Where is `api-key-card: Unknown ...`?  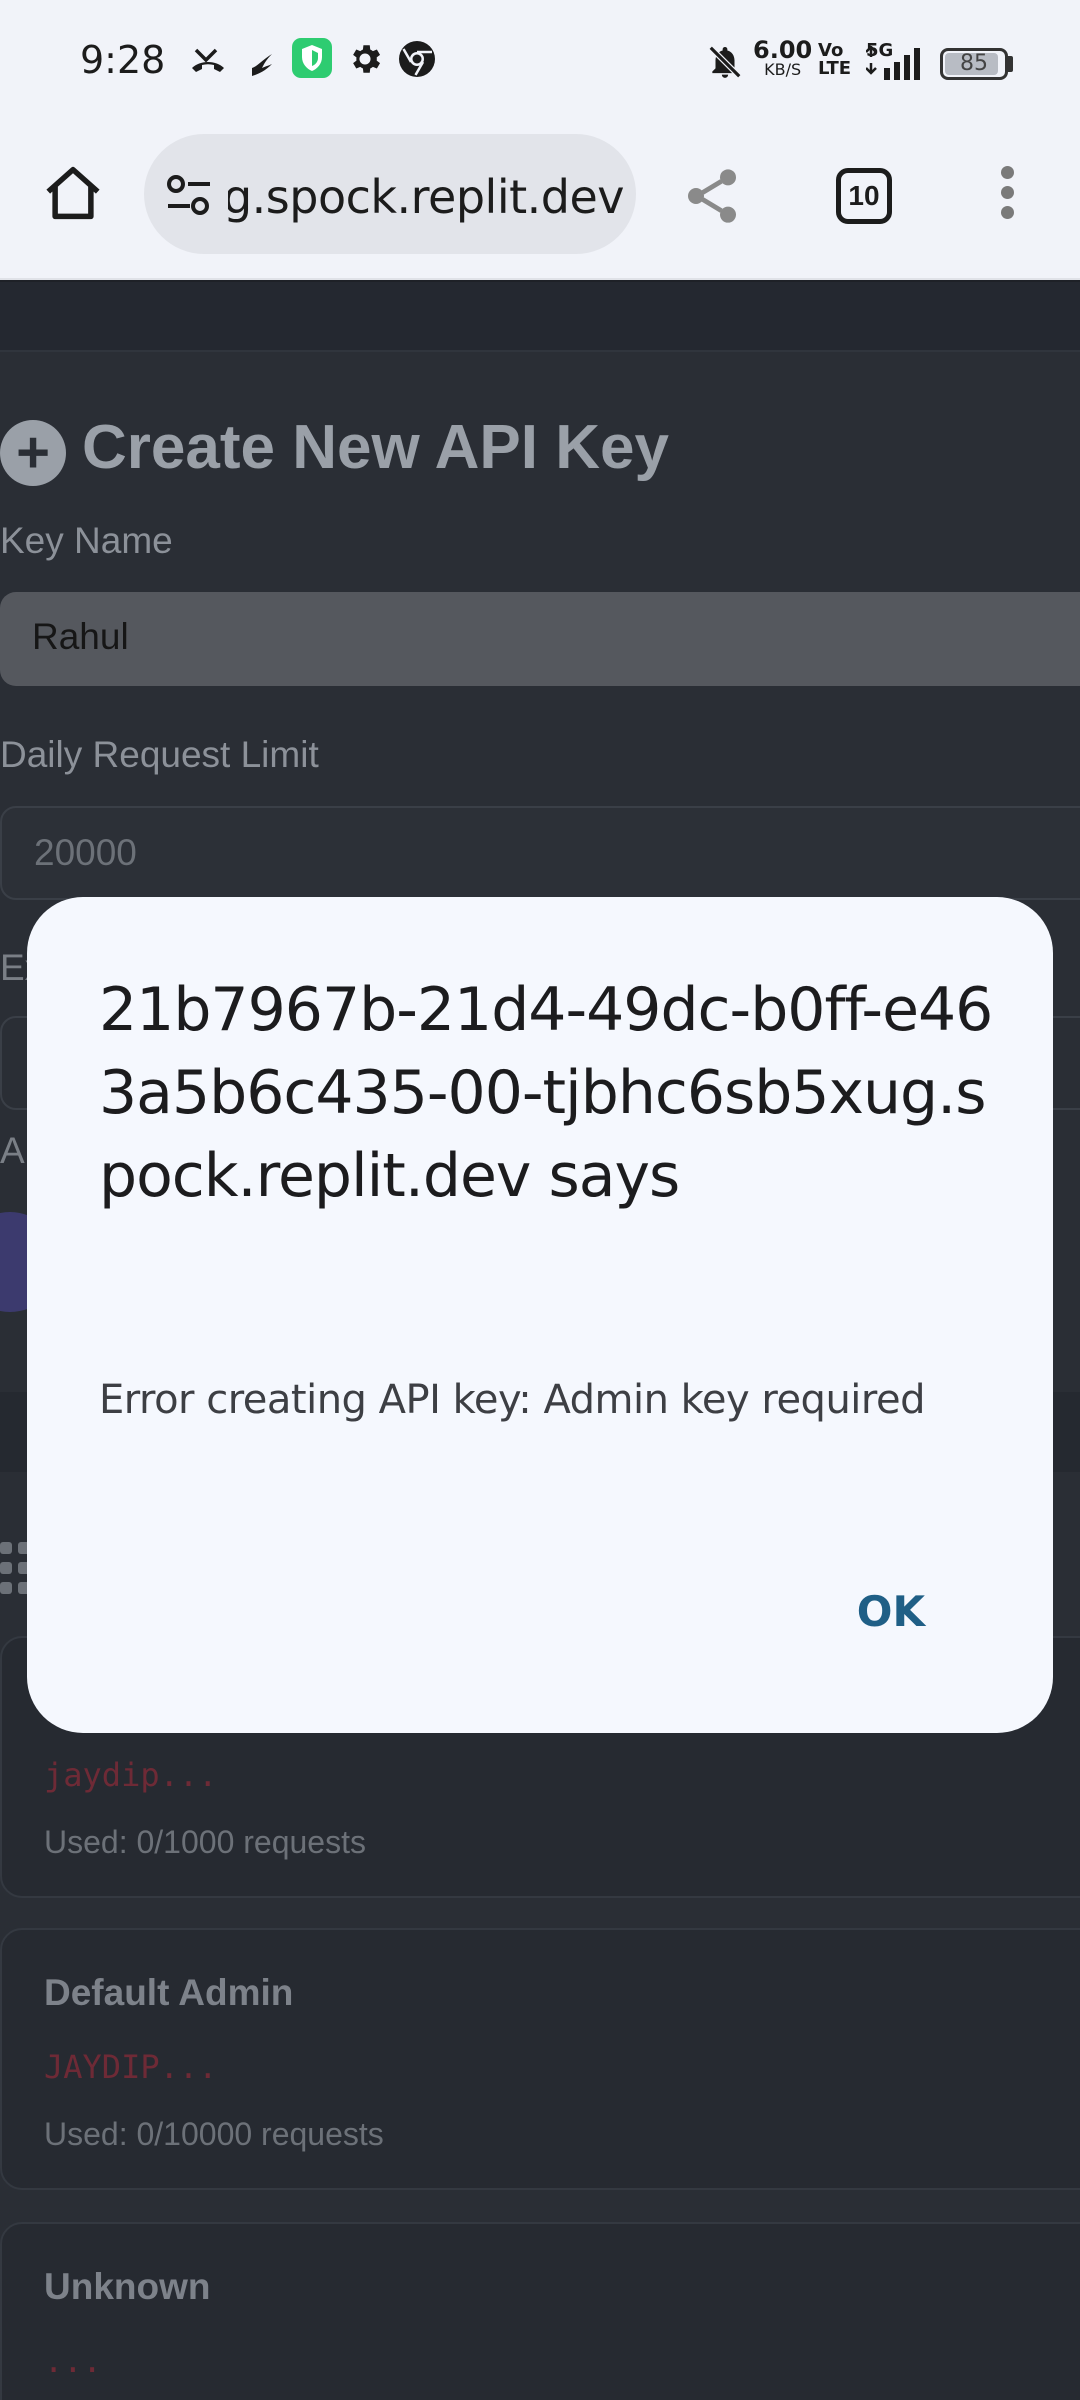 api-key-card: Unknown ... is located at coordinates (540, 2311).